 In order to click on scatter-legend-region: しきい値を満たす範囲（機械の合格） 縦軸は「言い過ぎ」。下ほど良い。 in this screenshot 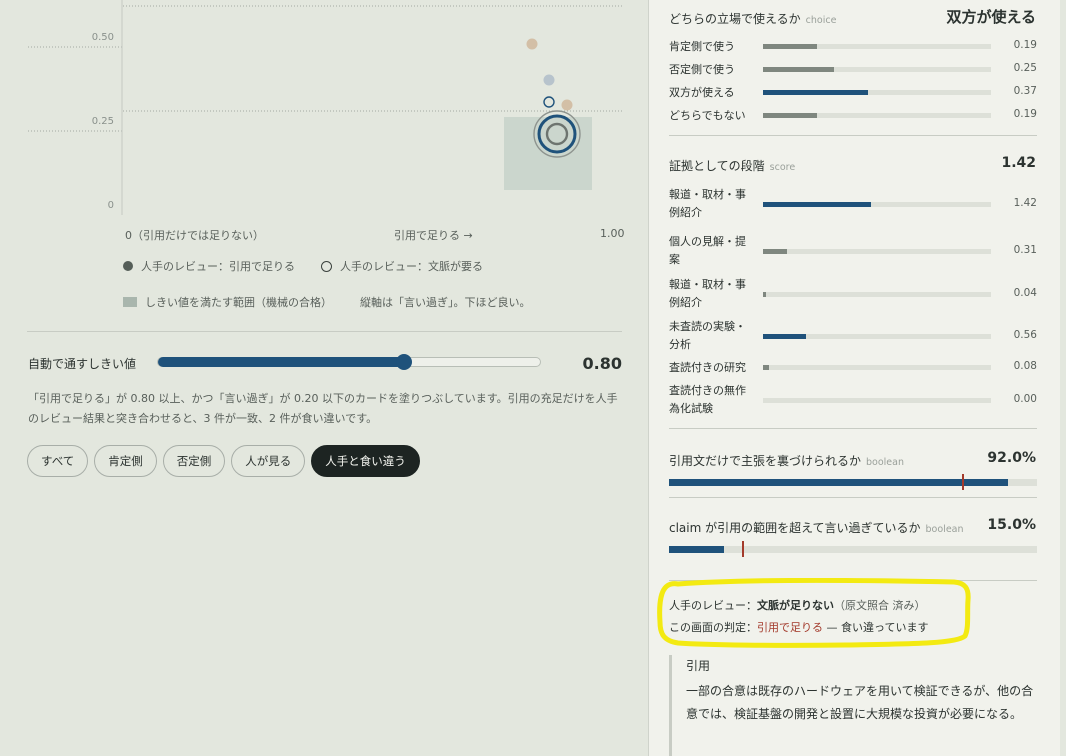, I will do `click(327, 302)`.